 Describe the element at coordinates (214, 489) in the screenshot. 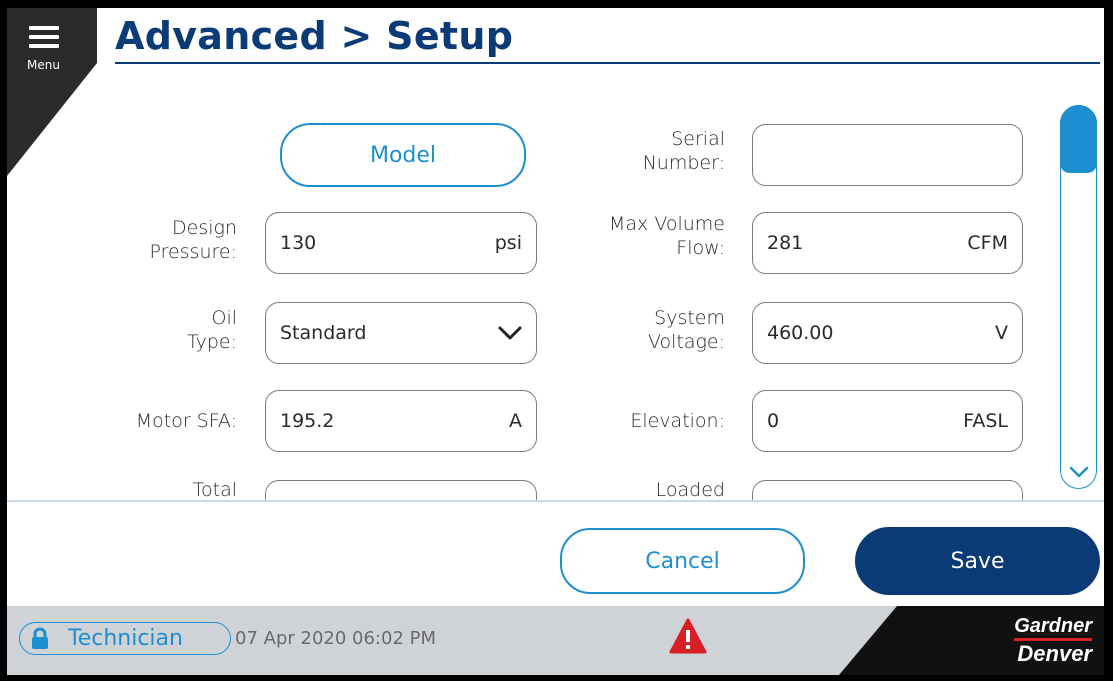

I see `total-label: Total` at that location.